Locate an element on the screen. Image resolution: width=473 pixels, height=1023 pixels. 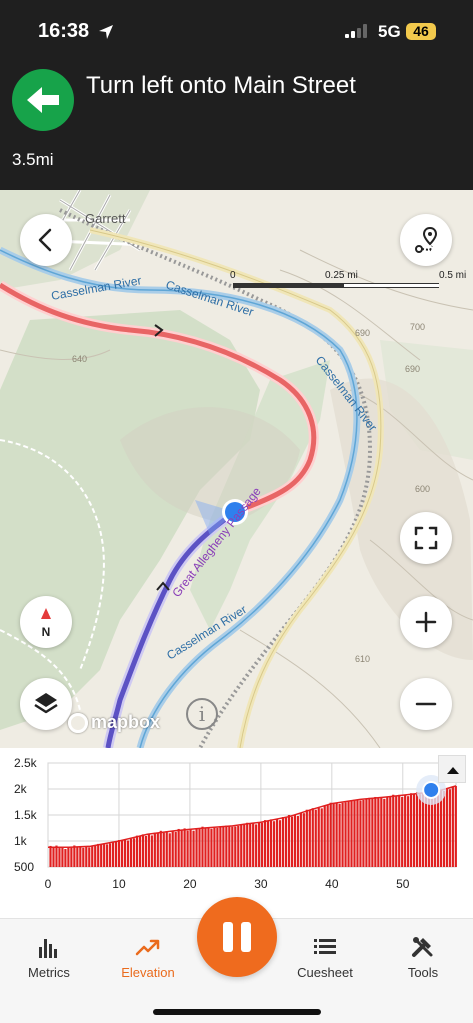
zoom-in-button is located at coordinates (426, 622).